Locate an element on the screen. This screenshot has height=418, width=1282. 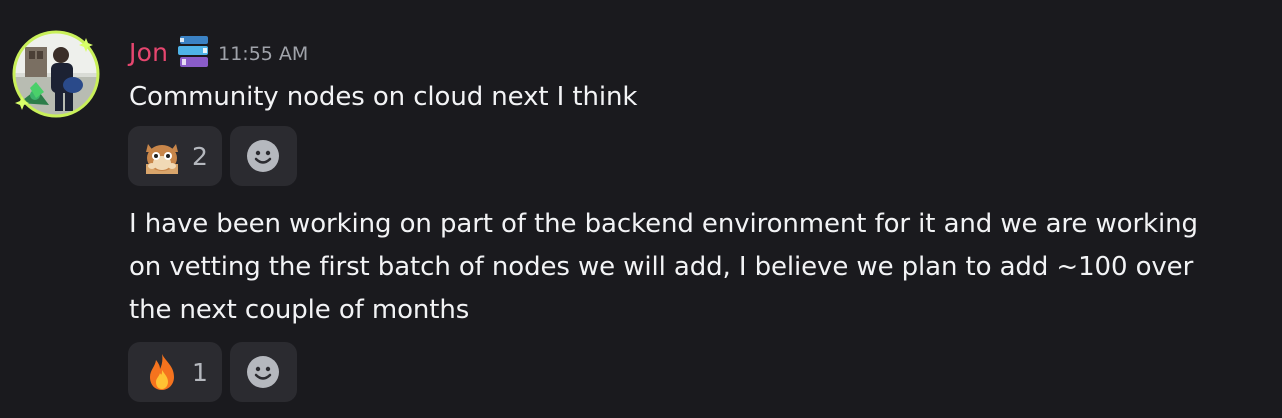
reaction-button: 2 is located at coordinates (175, 156).